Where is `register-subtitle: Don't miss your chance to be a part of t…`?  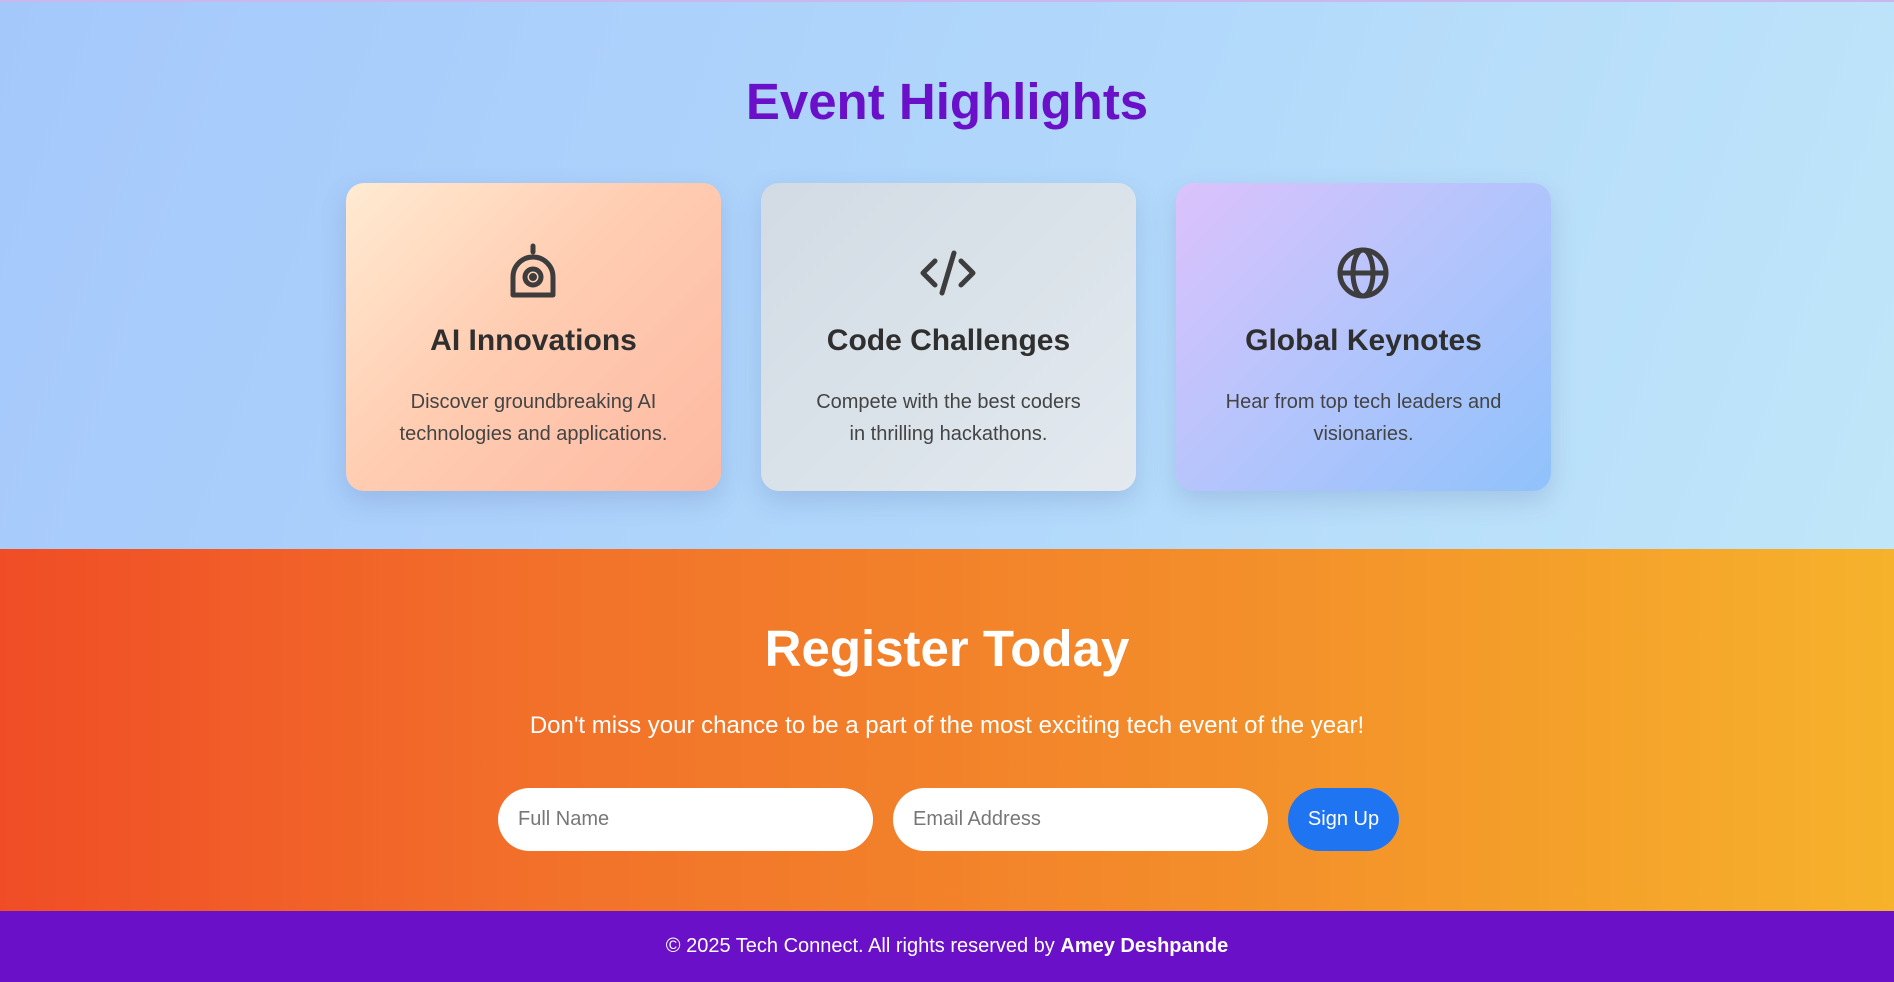
register-subtitle: Don't miss your chance to be a part of t… is located at coordinates (947, 725).